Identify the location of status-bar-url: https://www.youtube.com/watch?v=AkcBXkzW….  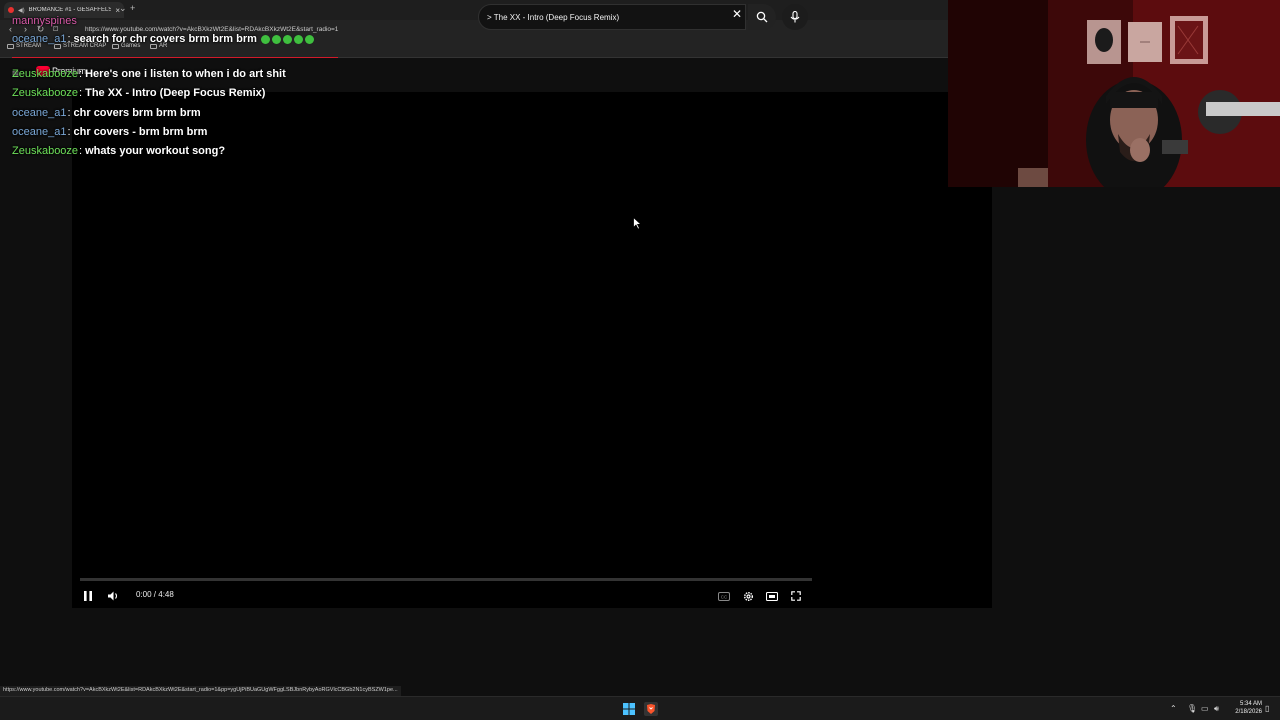
(200, 691).